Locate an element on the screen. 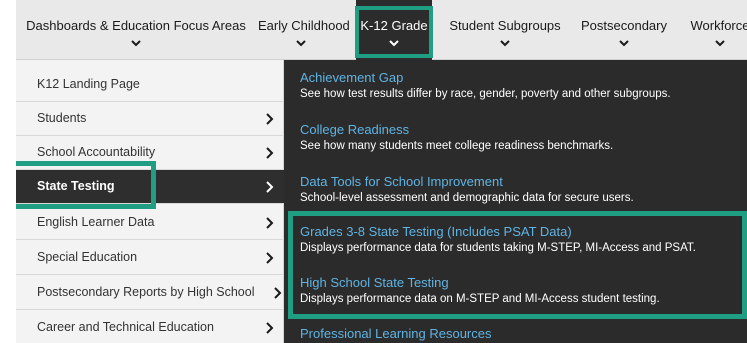  submenu-title: Achievement Gap is located at coordinates (485, 77).